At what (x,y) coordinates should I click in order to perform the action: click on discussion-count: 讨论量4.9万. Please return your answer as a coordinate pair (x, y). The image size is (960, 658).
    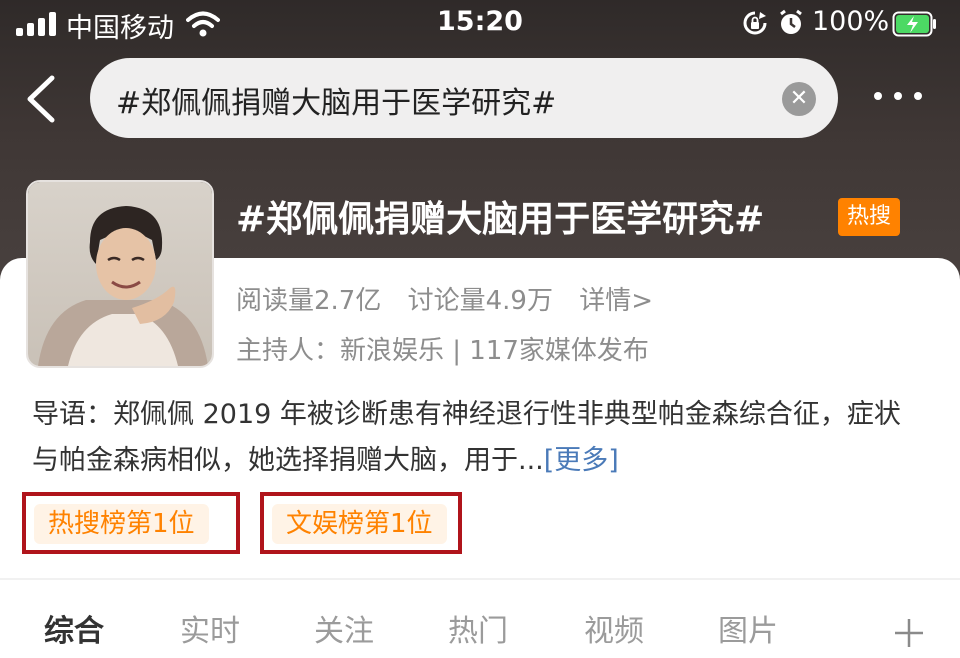
    Looking at the image, I should click on (480, 301).